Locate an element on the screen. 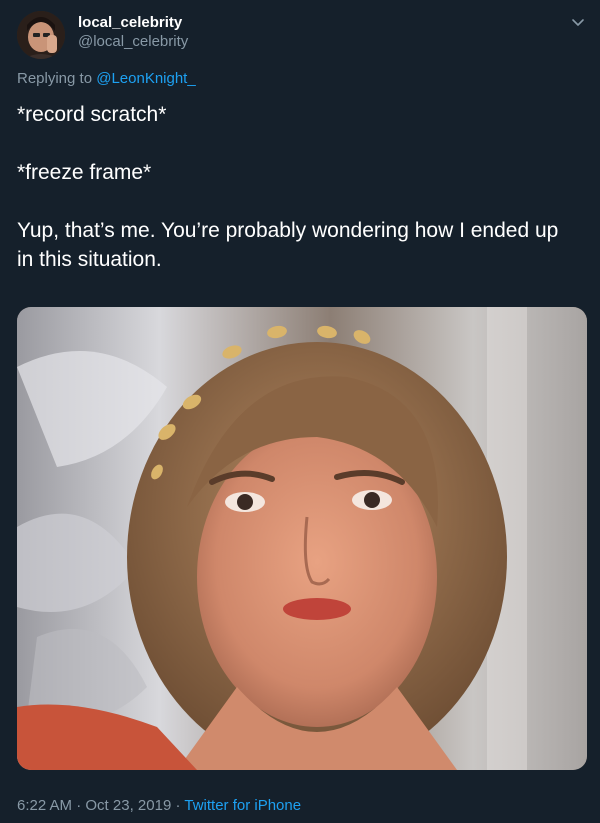  avatar-photo is located at coordinates (41, 35).